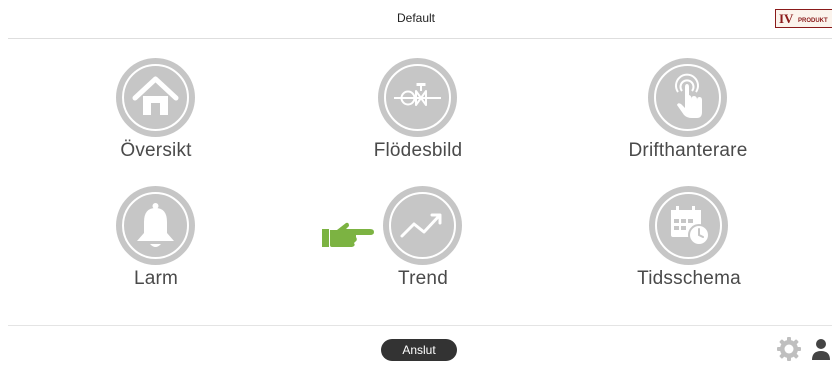 The height and width of the screenshot is (387, 832). Describe the element at coordinates (416, 18) in the screenshot. I see `page-title: Default` at that location.